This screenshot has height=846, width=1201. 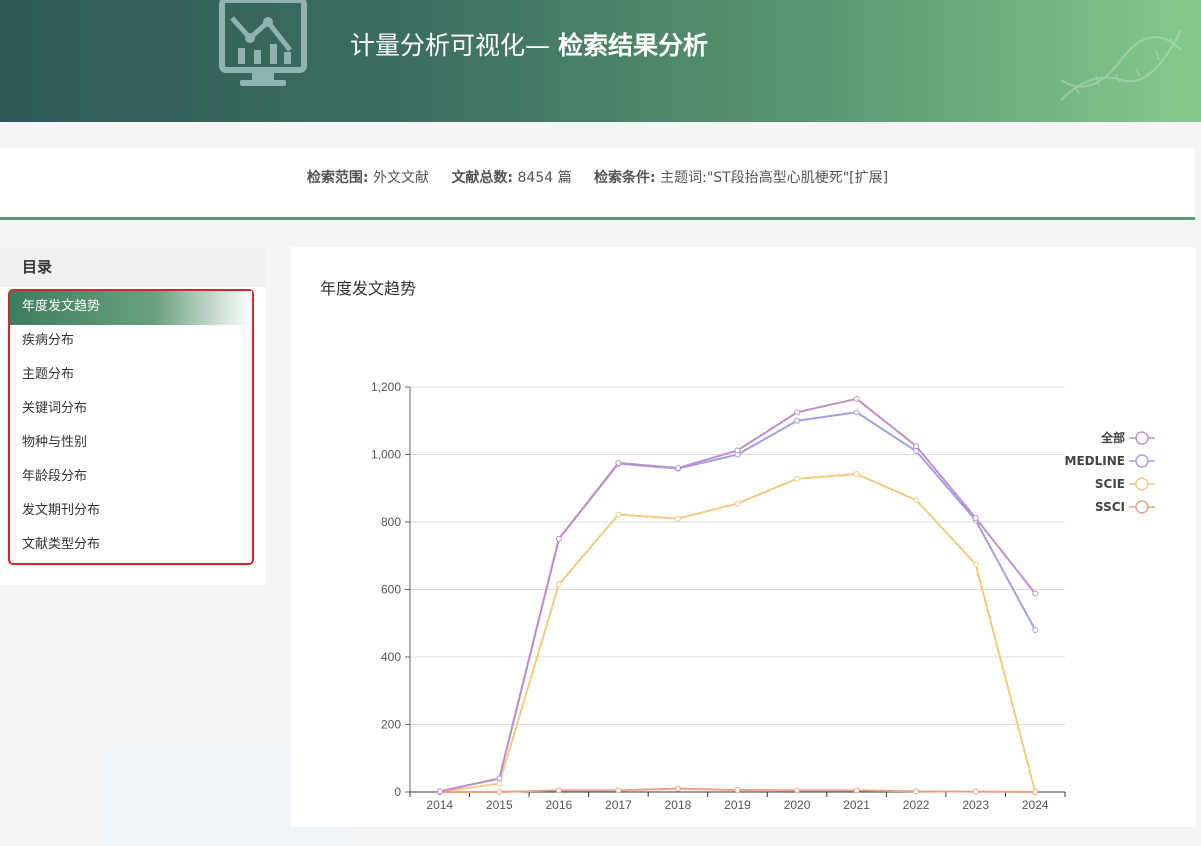 I want to click on total-label: 文献总数:, so click(x=482, y=178).